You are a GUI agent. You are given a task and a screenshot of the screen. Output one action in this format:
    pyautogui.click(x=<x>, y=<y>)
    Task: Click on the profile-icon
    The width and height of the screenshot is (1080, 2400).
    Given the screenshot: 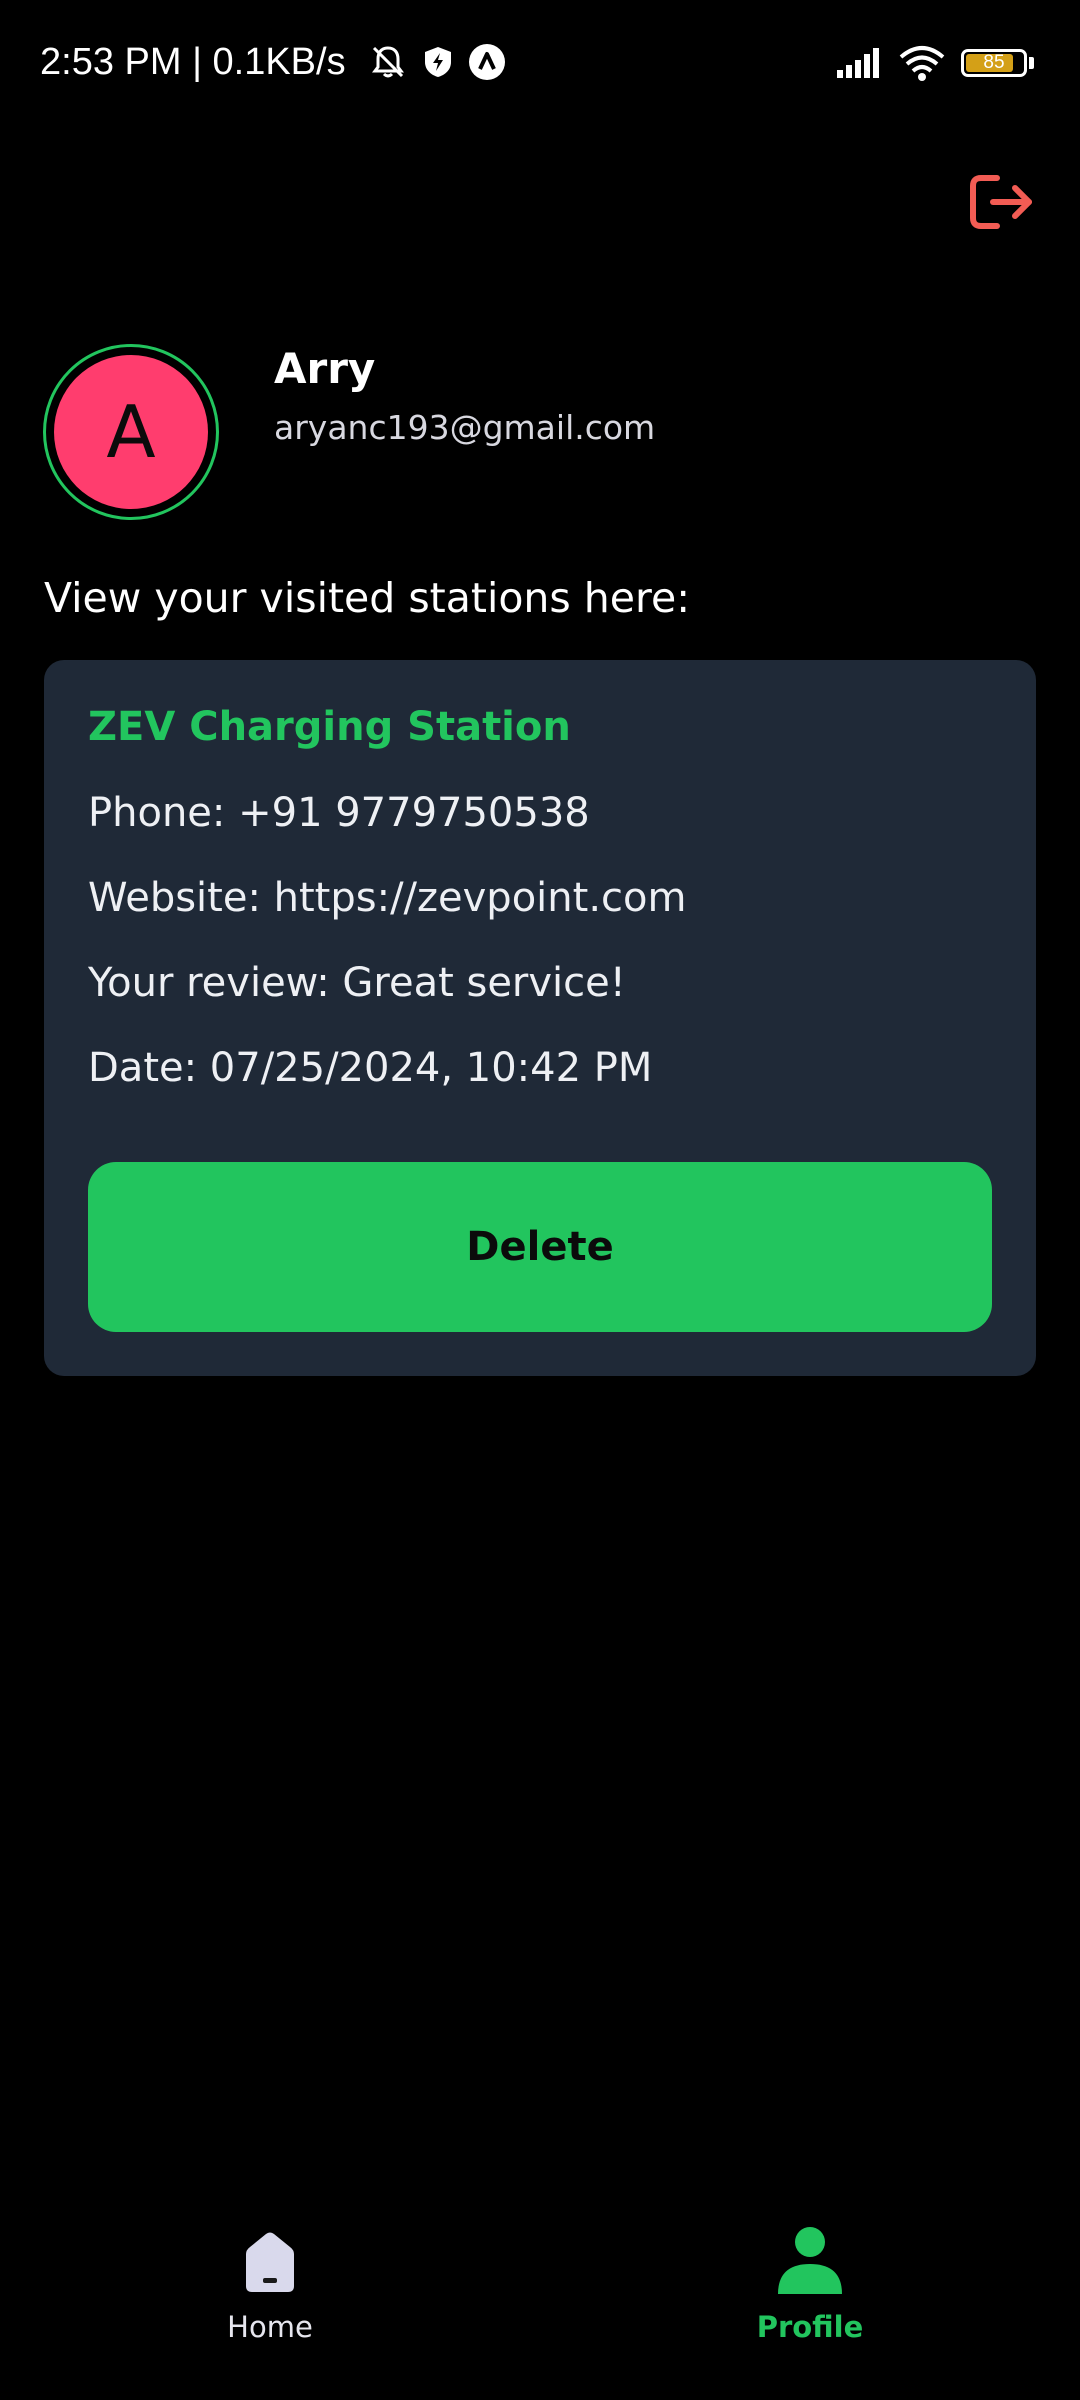 What is the action you would take?
    pyautogui.click(x=810, y=2258)
    